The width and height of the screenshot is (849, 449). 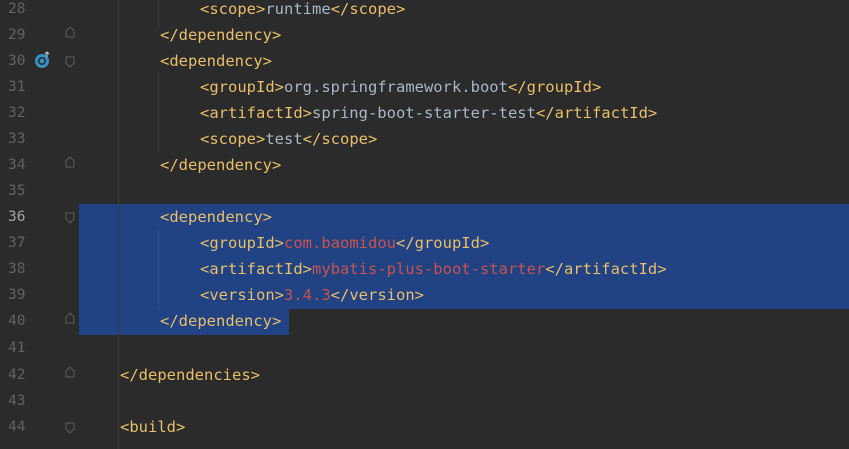 I want to click on code-line-35: 35, so click(x=424, y=195).